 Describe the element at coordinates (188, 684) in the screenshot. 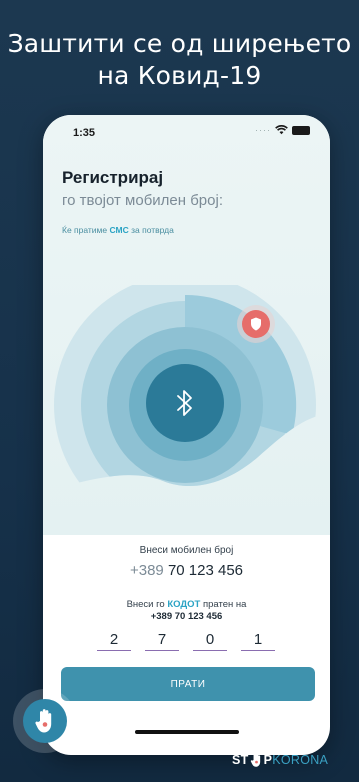

I see `send-button: ПРАТИ` at that location.